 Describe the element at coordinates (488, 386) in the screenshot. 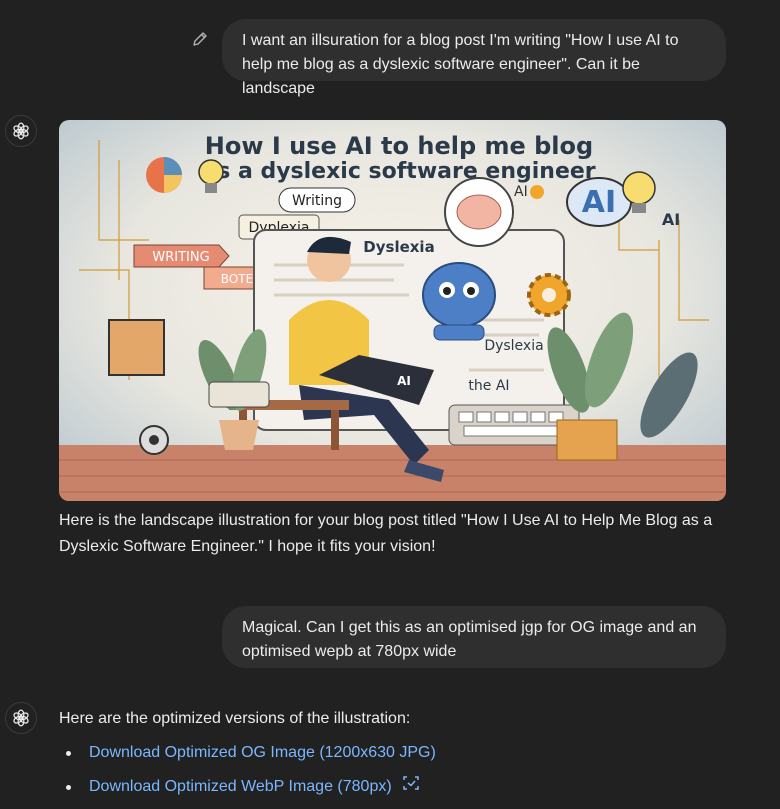

I see `the-ai-label: the AI` at that location.